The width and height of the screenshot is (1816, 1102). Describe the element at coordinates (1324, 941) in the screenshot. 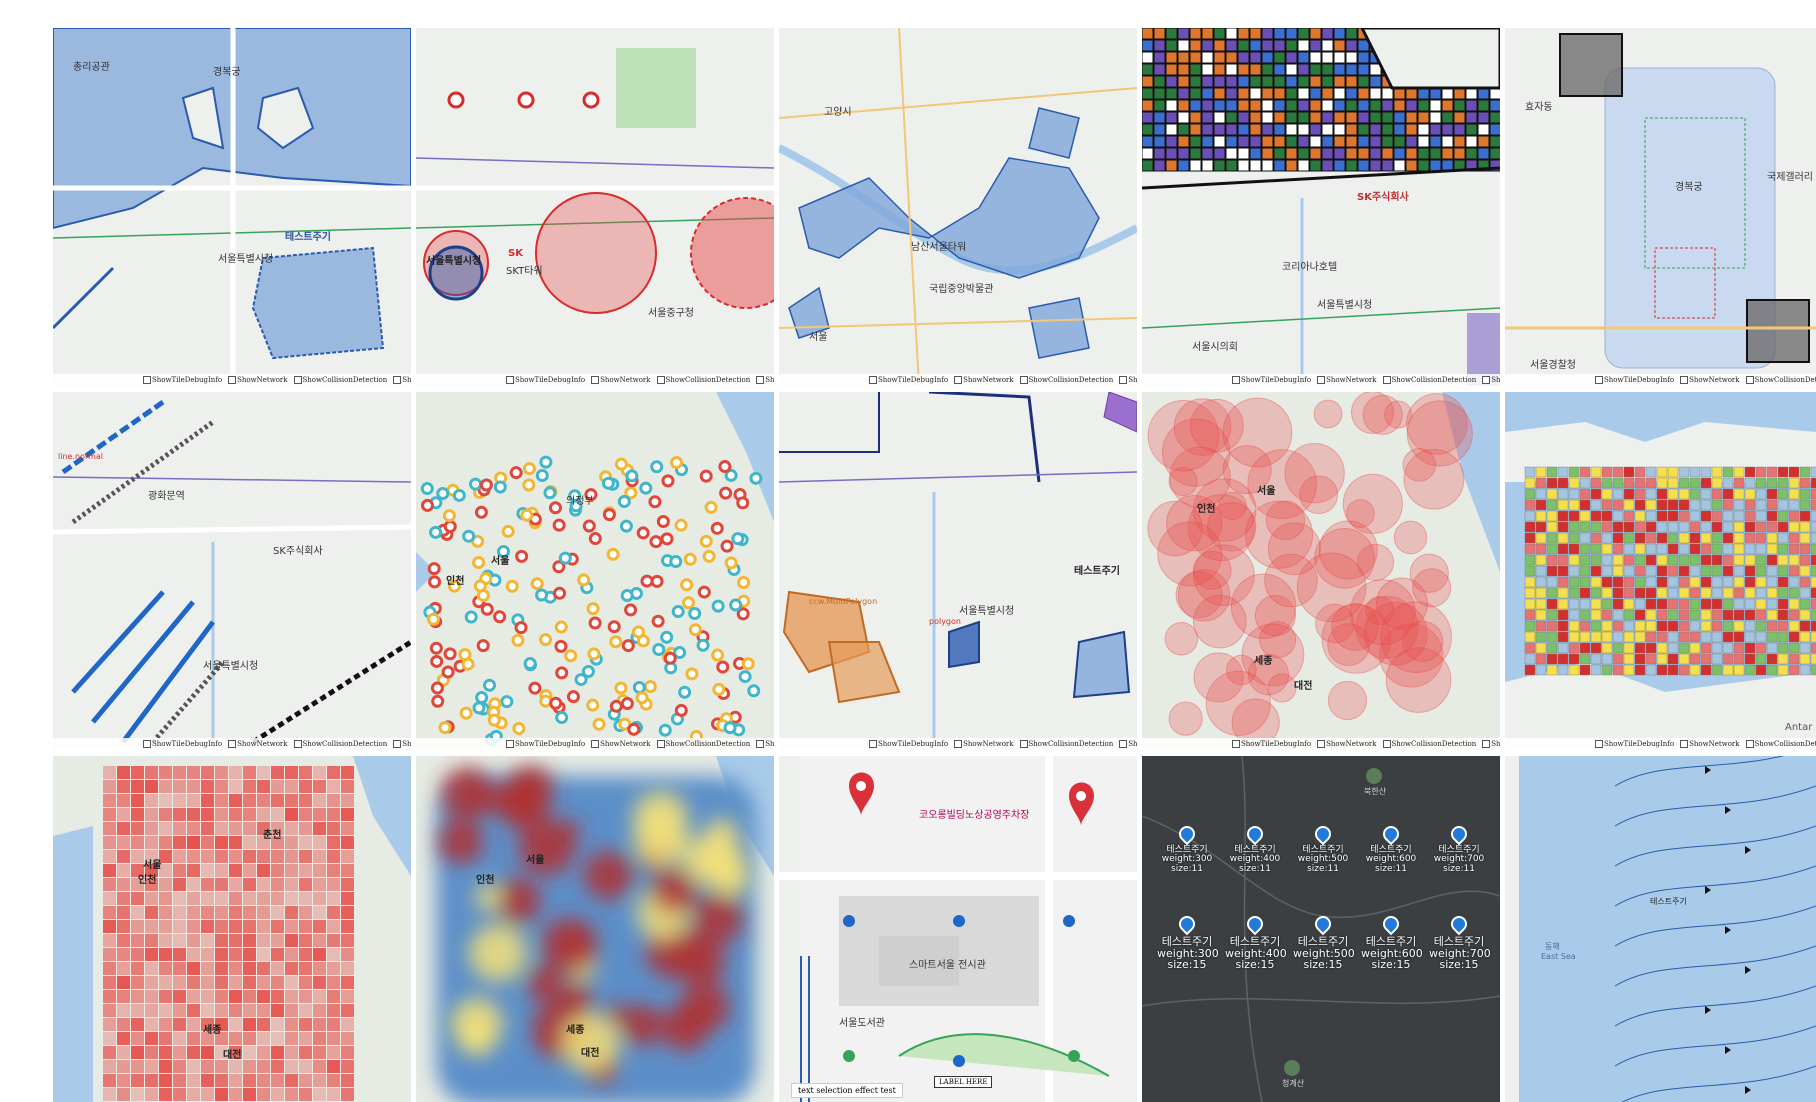

I see `weight-marker: 테스트주기 weight:500 size:15` at that location.